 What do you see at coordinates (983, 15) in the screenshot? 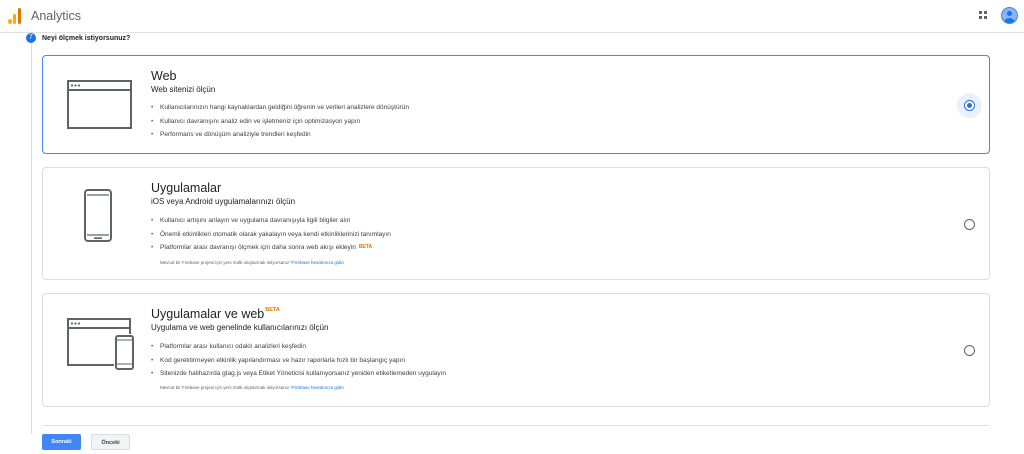
I see `apps-grid-icon` at bounding box center [983, 15].